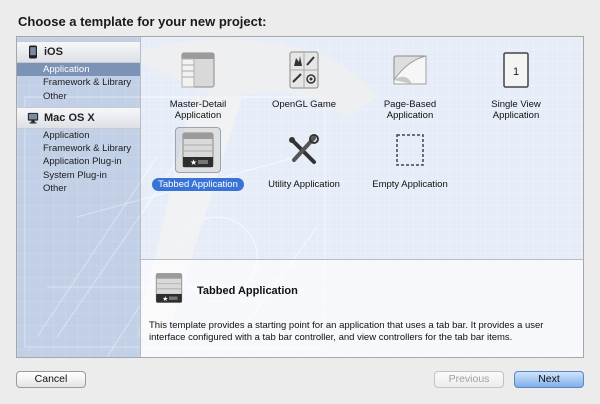 Image resolution: width=600 pixels, height=404 pixels. Describe the element at coordinates (410, 150) in the screenshot. I see `empty-dashed-icon` at that location.